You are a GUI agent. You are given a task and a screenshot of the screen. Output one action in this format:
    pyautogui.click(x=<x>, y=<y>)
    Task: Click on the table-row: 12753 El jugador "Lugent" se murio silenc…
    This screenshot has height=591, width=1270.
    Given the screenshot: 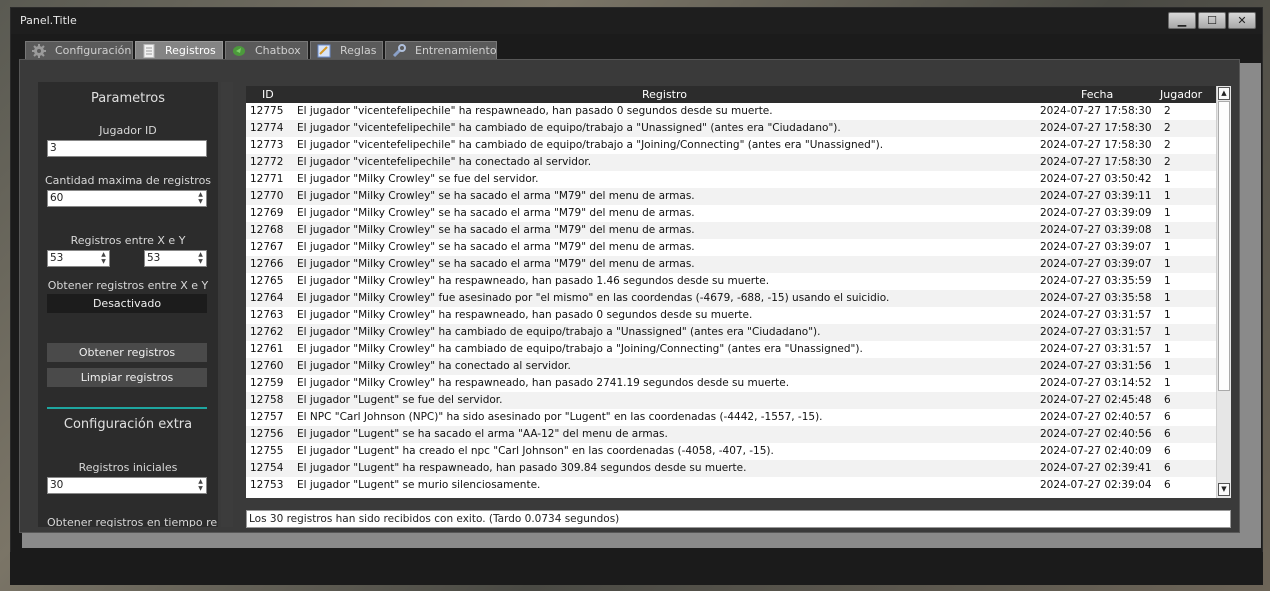 What is the action you would take?
    pyautogui.click(x=731, y=485)
    